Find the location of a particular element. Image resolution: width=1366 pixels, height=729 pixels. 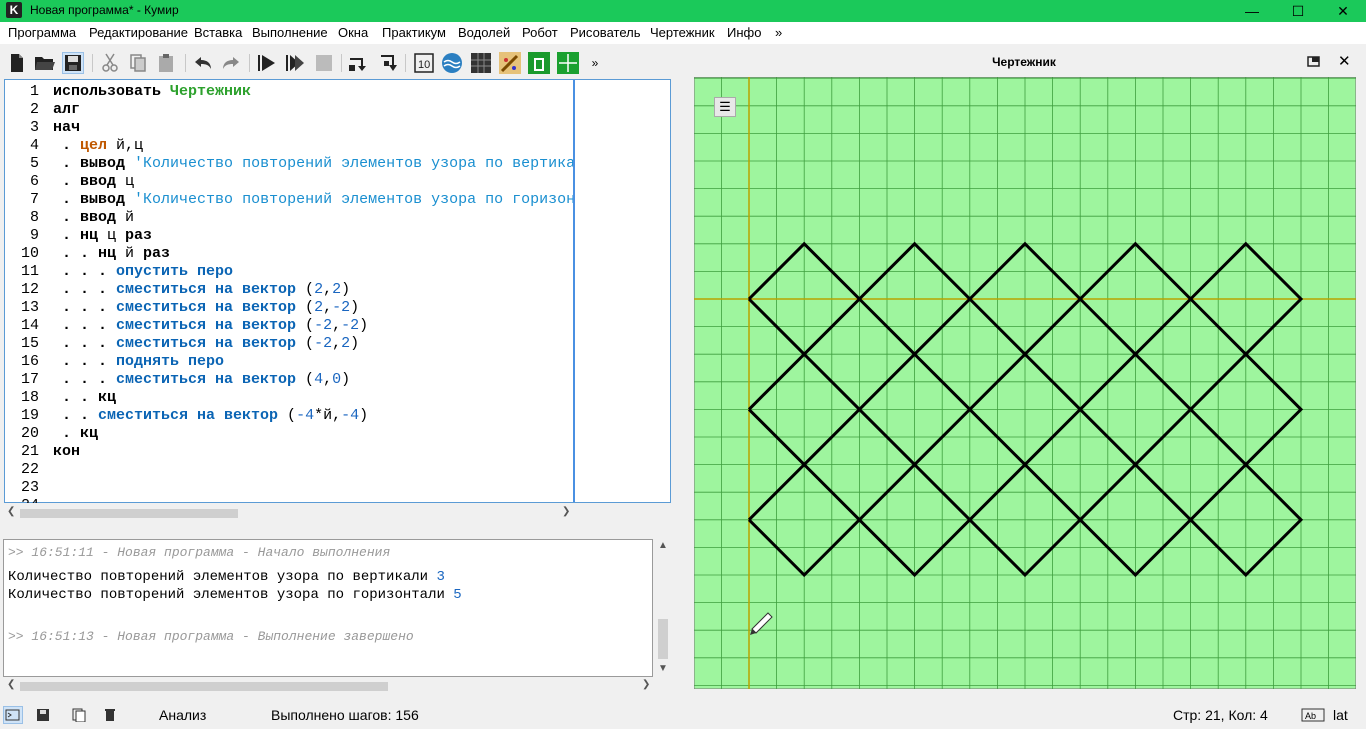

code-line: использовать Чертежник is located at coordinates (152, 91).